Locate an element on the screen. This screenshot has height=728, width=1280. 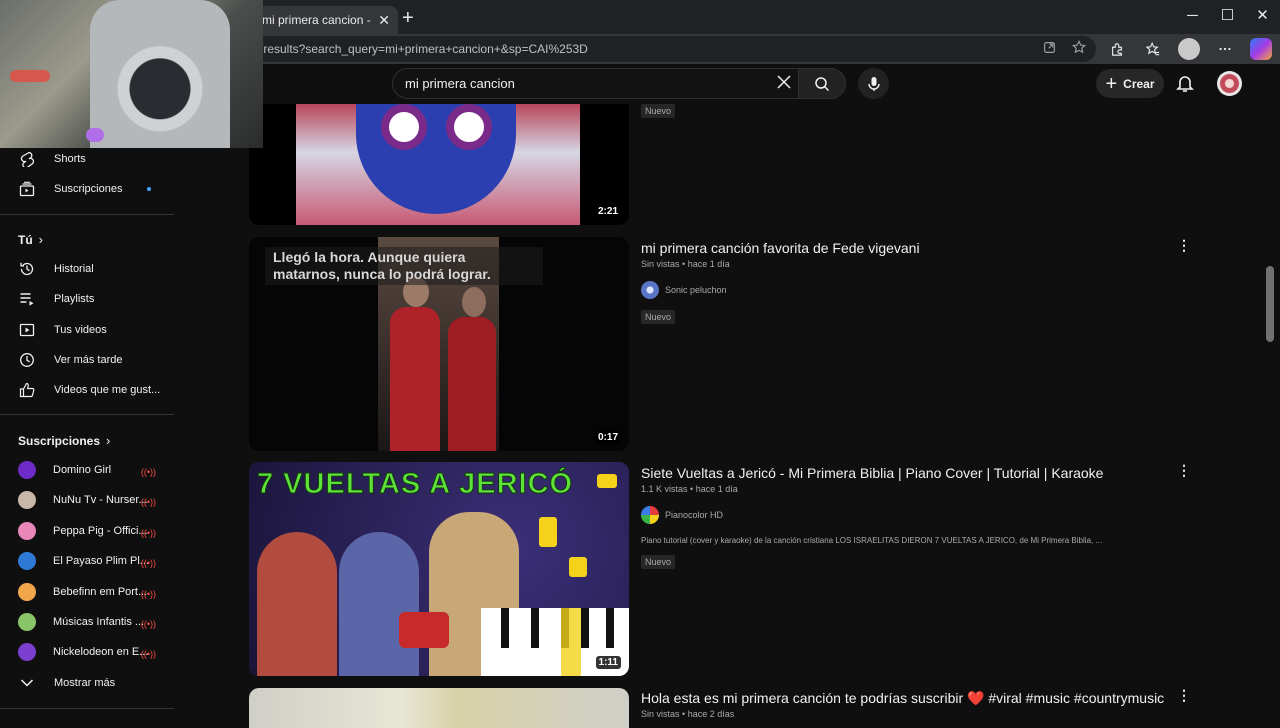
sidebar-item-watch-later: Ver más tarde is located at coordinates (88, 360).